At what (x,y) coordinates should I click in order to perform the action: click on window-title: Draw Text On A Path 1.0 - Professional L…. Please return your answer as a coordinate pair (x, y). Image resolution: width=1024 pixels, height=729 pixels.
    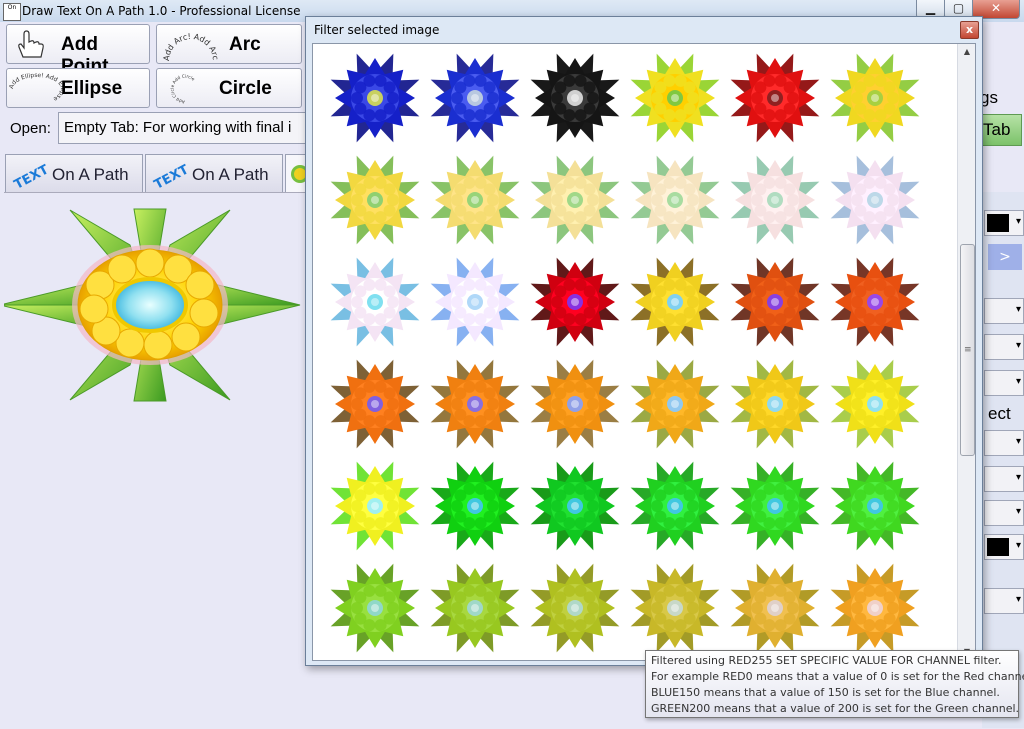
    Looking at the image, I should click on (161, 11).